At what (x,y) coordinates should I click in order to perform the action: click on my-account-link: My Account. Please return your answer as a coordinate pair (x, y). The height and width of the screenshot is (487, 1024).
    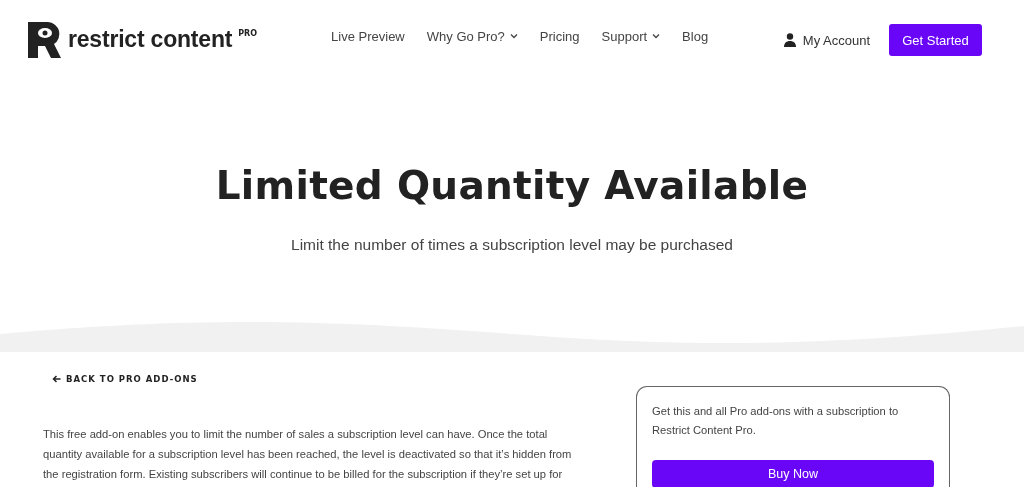
    Looking at the image, I should click on (826, 40).